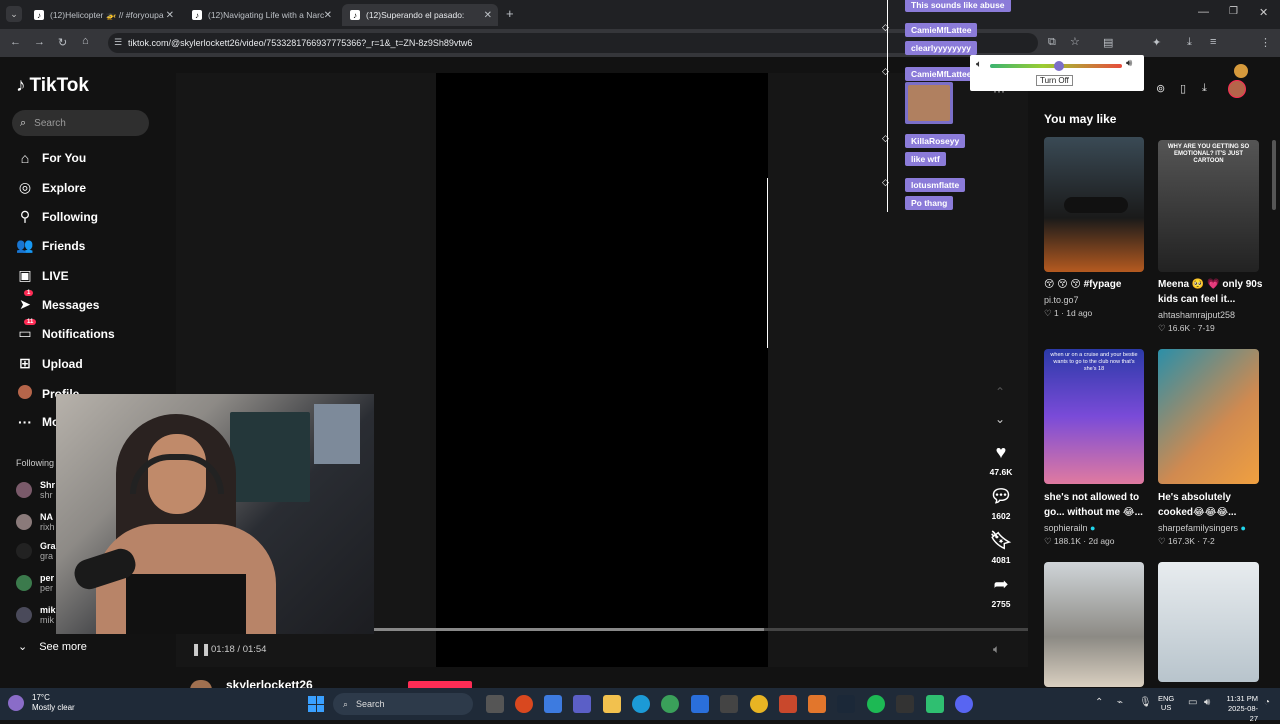 Image resolution: width=1280 pixels, height=724 pixels. I want to click on pause-icon: ❚❚, so click(201, 649).